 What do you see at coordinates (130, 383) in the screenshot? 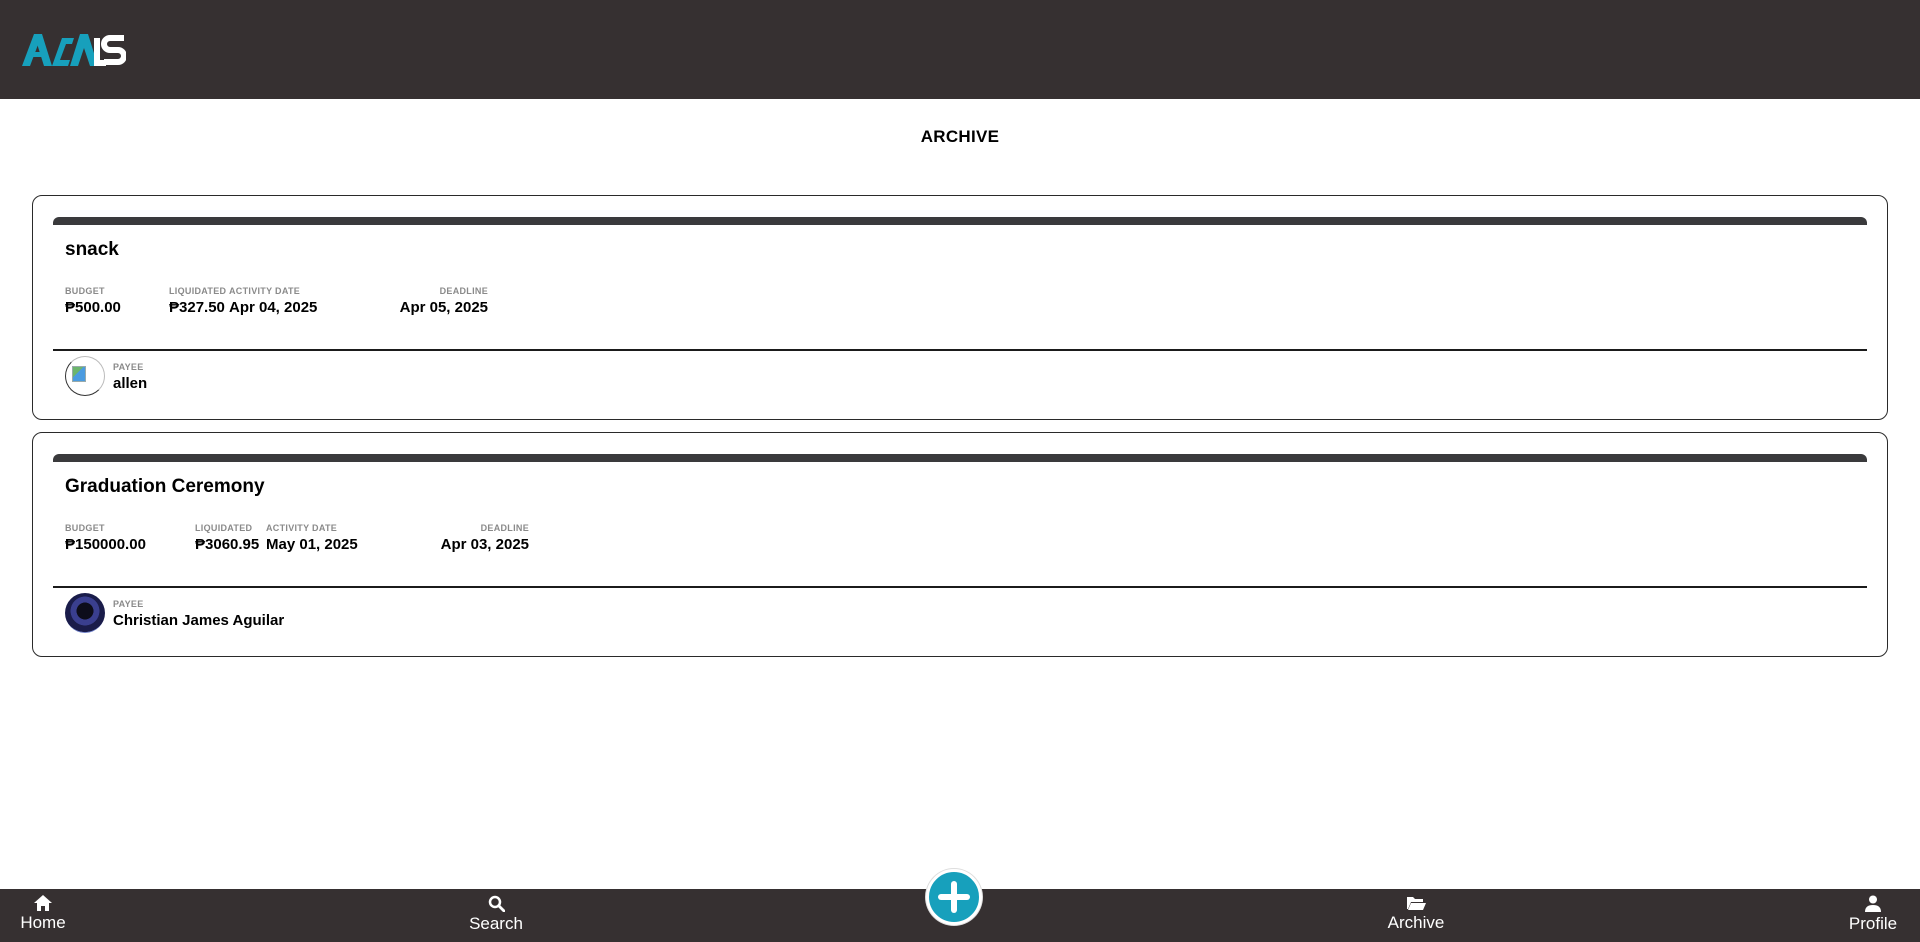
I see `payee-name: allen` at bounding box center [130, 383].